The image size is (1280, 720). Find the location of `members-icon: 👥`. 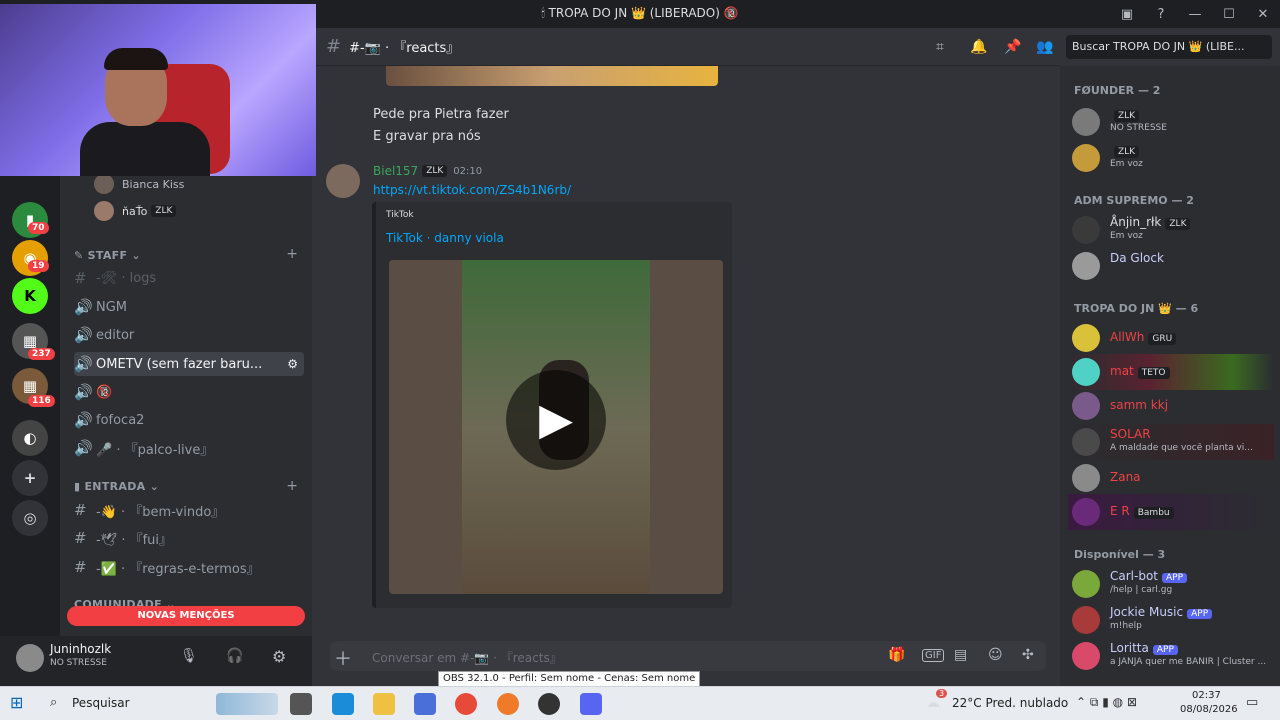

members-icon: 👥 is located at coordinates (1044, 47).